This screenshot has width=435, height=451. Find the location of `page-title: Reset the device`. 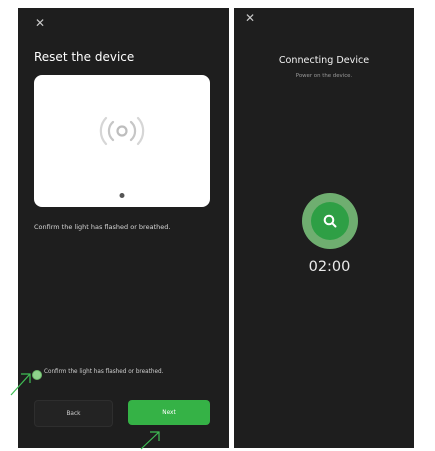

page-title: Reset the device is located at coordinates (84, 57).